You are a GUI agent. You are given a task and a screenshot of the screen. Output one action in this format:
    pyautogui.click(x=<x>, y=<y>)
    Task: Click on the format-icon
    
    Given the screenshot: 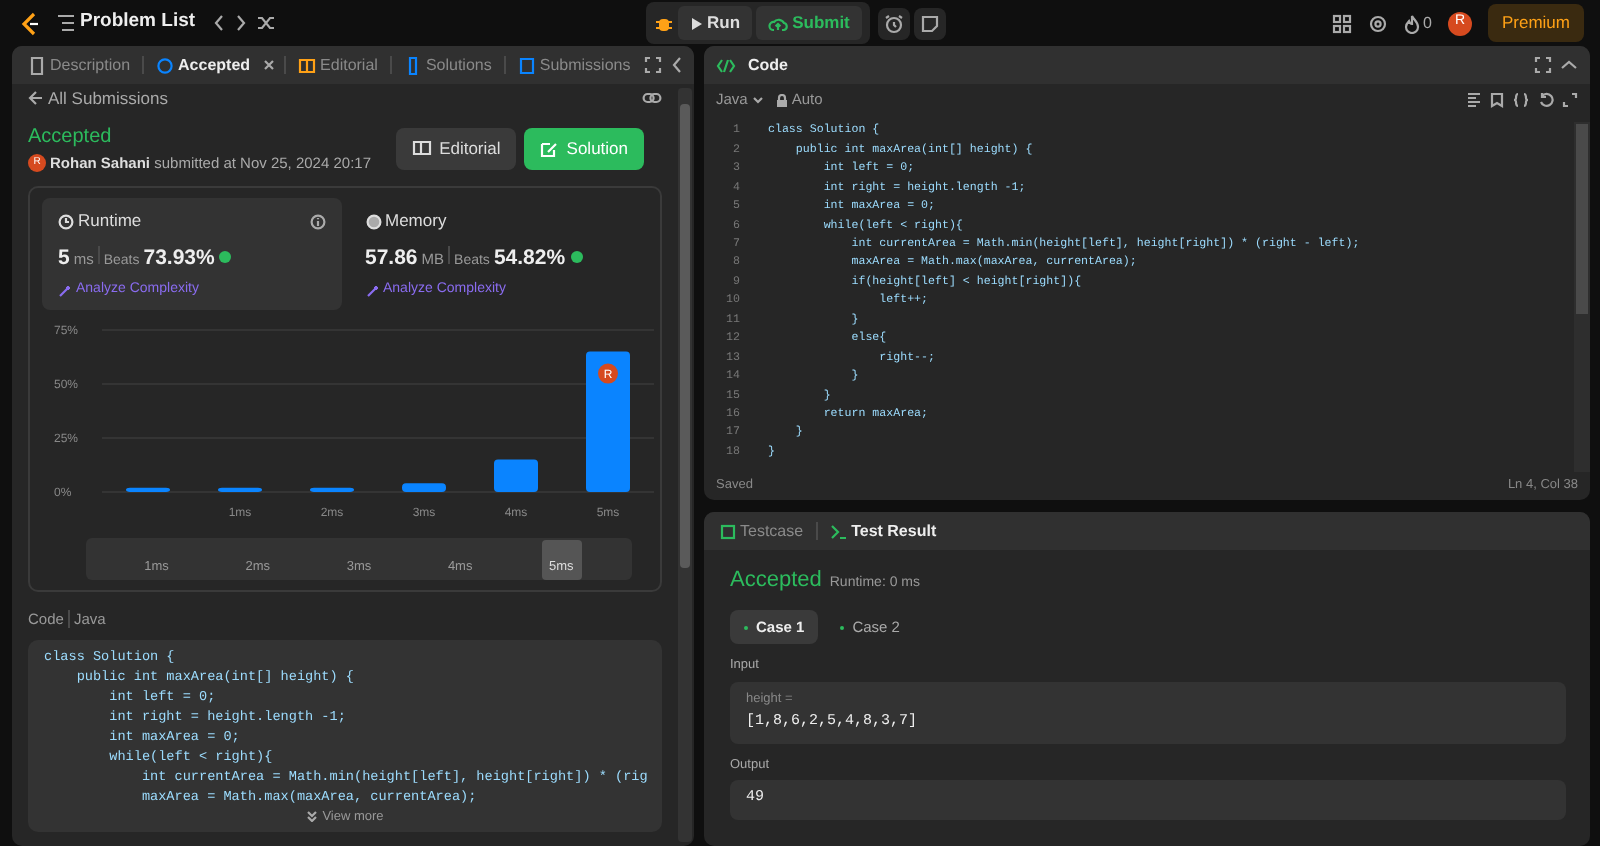 What is the action you would take?
    pyautogui.click(x=1474, y=100)
    